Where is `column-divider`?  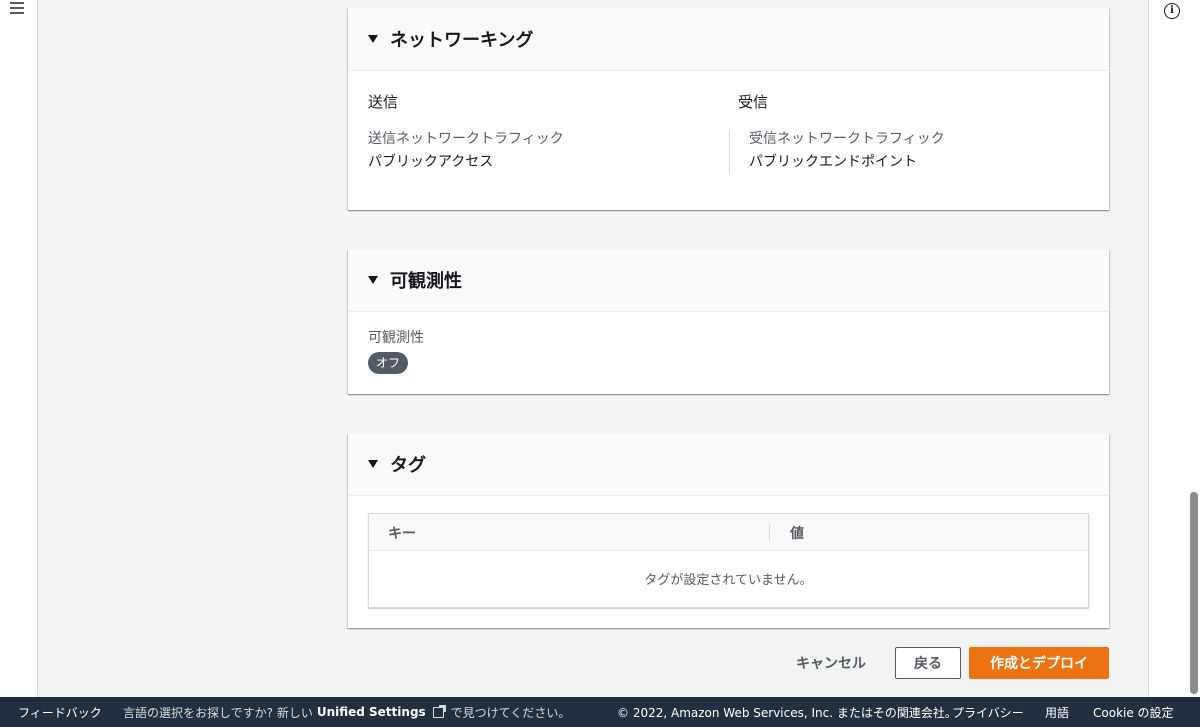 column-divider is located at coordinates (729, 152).